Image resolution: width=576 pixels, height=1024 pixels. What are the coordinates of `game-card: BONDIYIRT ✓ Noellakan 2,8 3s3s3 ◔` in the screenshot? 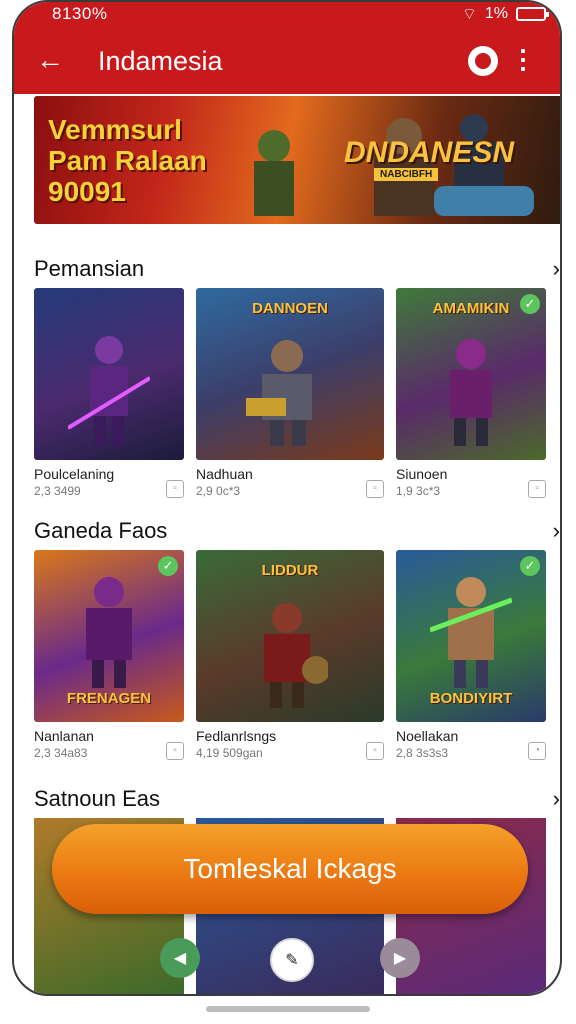 It's located at (471, 655).